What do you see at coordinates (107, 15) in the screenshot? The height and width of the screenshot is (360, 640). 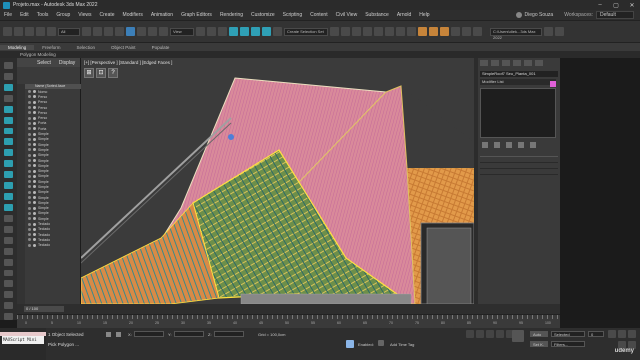 I see `menu-create: Create` at bounding box center [107, 15].